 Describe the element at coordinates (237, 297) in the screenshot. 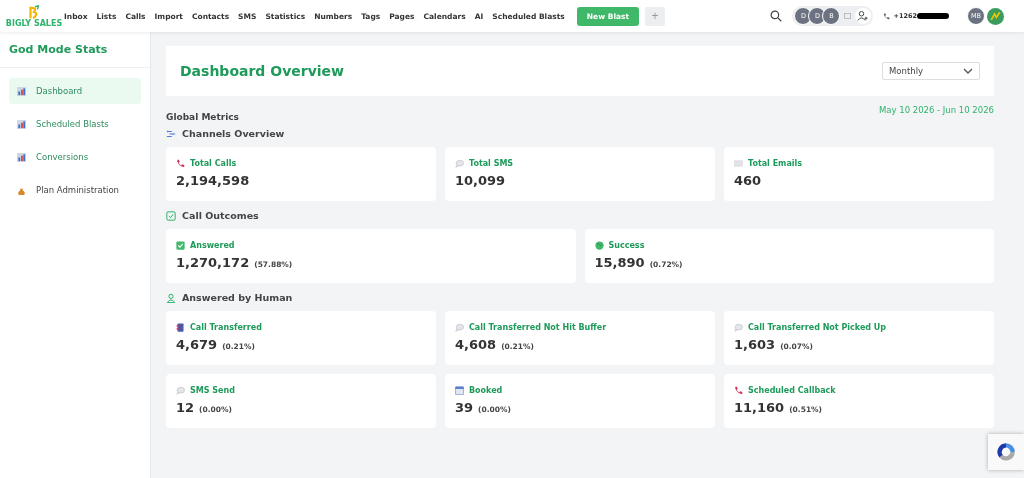

I see `section-title: Answered by Human` at that location.